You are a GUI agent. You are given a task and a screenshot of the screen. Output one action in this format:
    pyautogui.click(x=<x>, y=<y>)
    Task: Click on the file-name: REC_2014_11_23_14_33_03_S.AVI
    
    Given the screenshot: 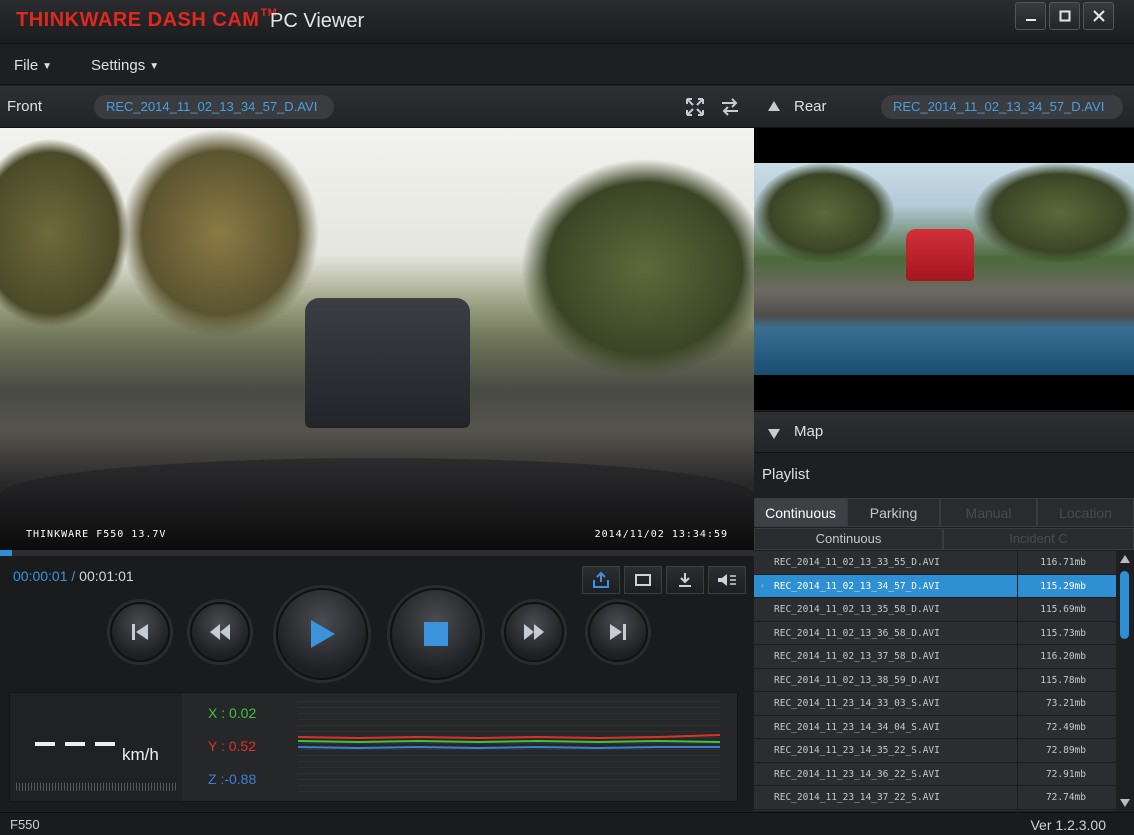 What is the action you would take?
    pyautogui.click(x=857, y=703)
    